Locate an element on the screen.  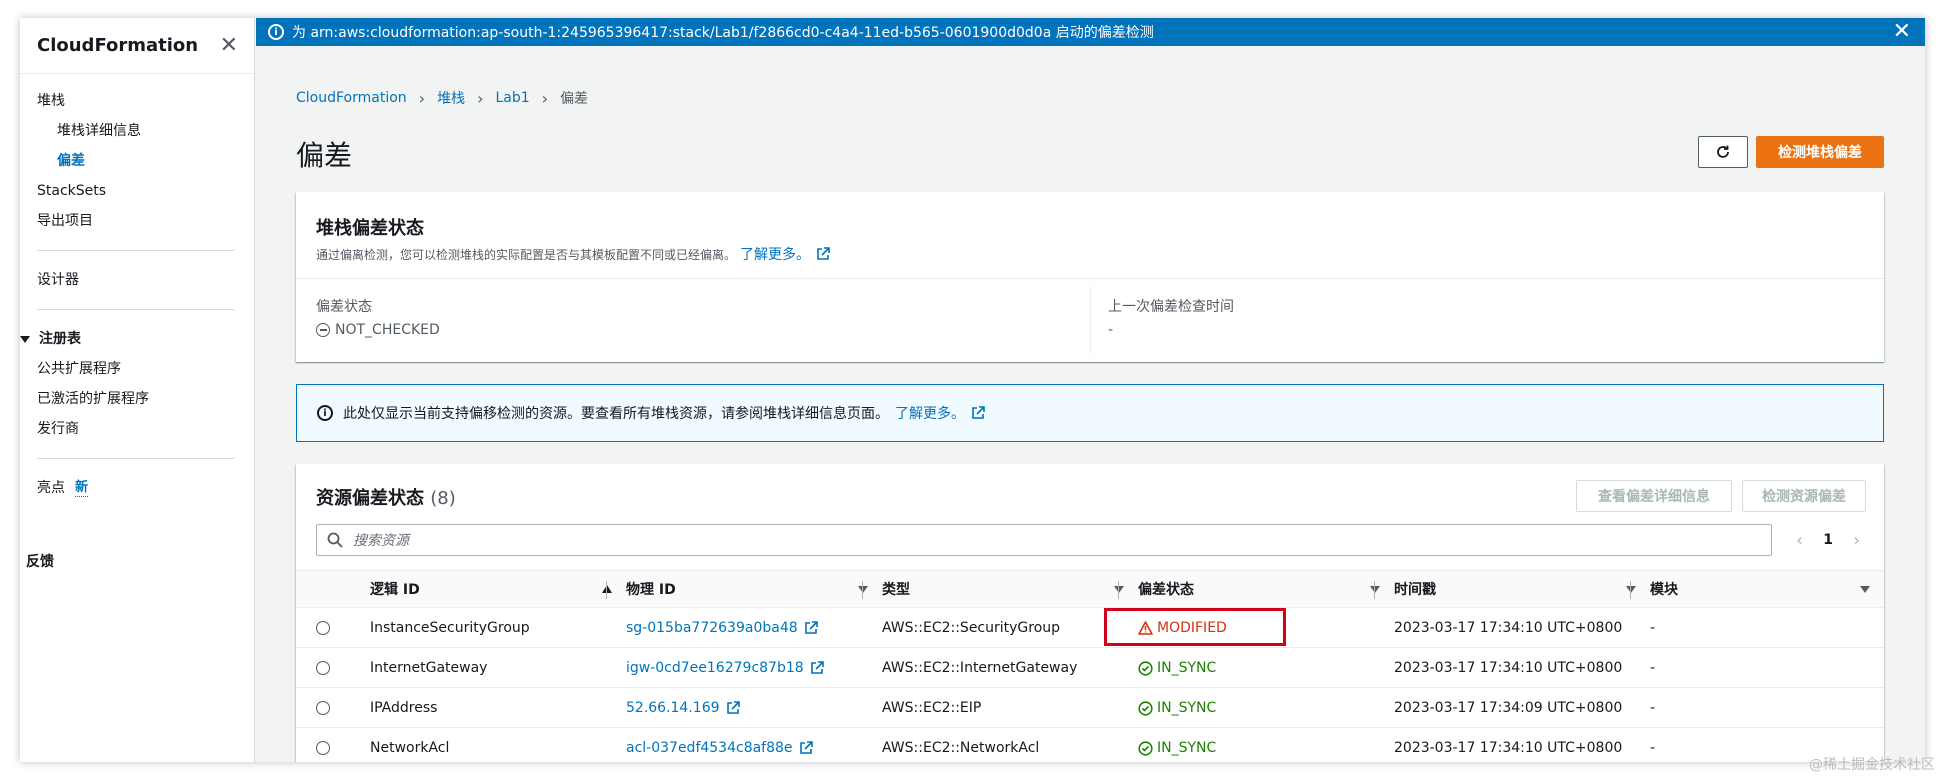
resource-drift-title-text: 资源偏差状态 is located at coordinates (370, 498).